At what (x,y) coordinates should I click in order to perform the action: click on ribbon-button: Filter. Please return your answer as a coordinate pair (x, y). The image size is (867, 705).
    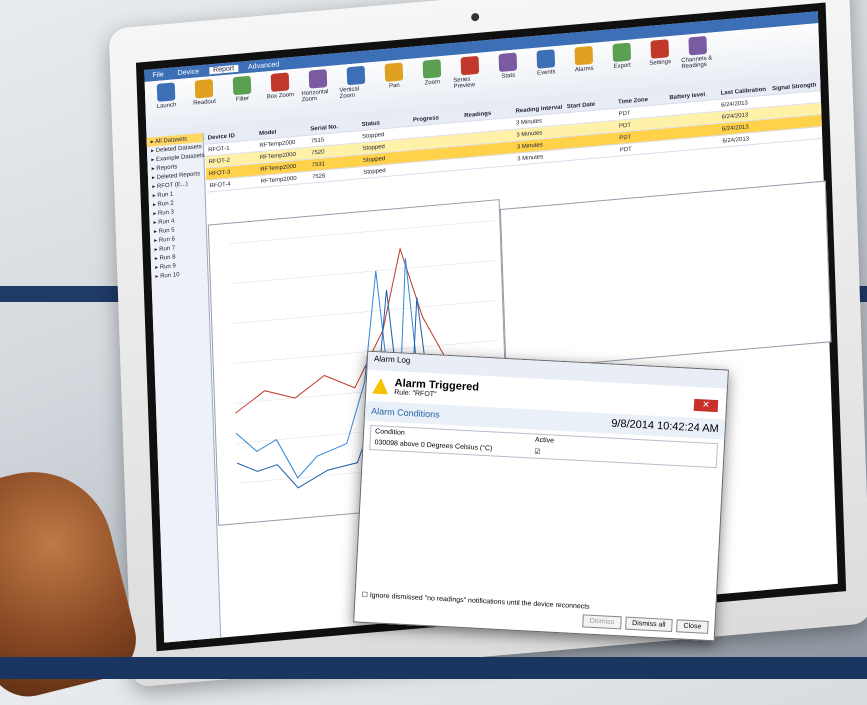
    Looking at the image, I should click on (243, 104).